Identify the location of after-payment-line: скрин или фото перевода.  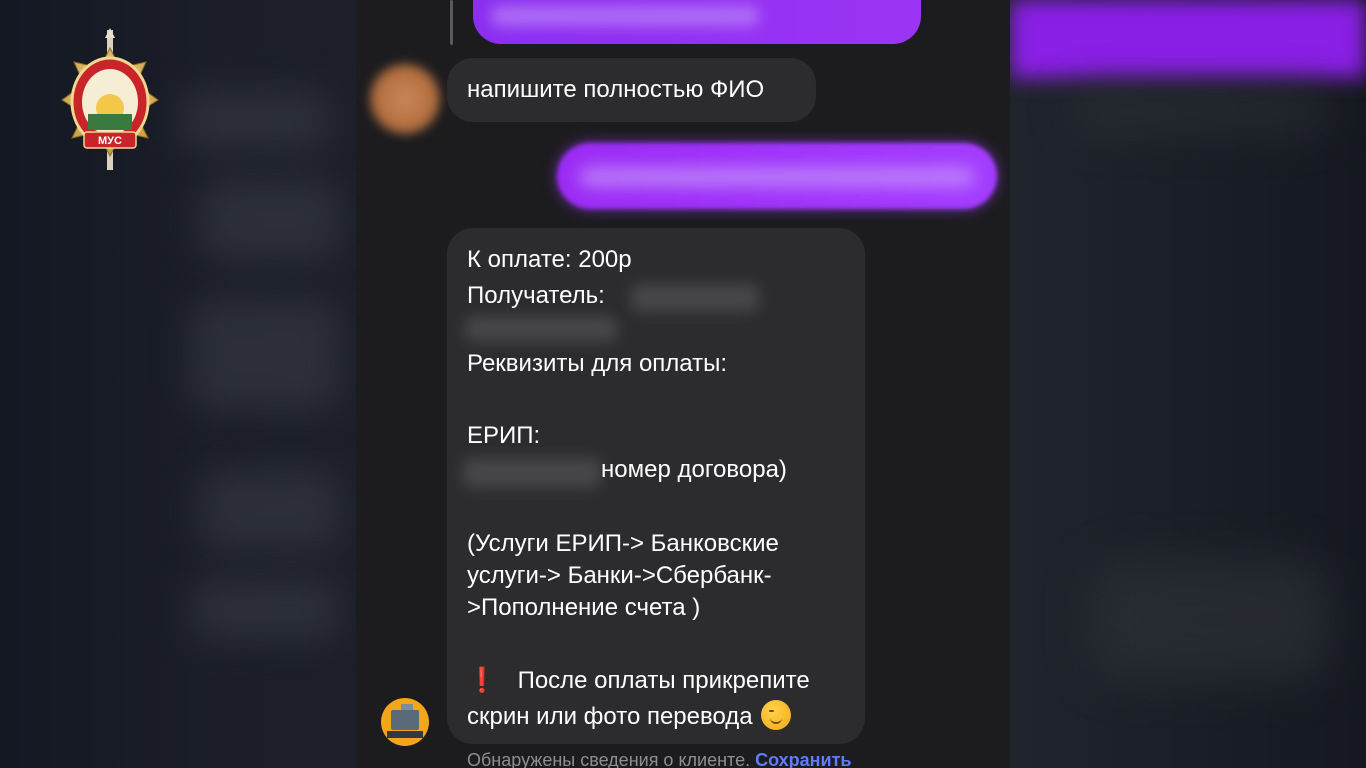
(629, 715).